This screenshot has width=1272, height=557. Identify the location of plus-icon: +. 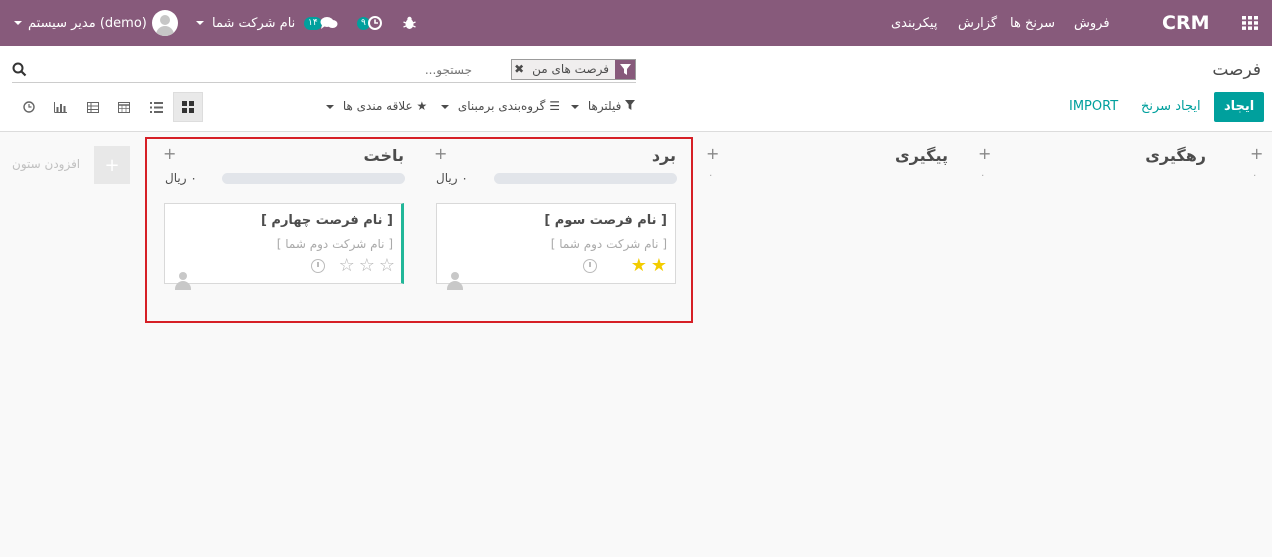
(112, 165).